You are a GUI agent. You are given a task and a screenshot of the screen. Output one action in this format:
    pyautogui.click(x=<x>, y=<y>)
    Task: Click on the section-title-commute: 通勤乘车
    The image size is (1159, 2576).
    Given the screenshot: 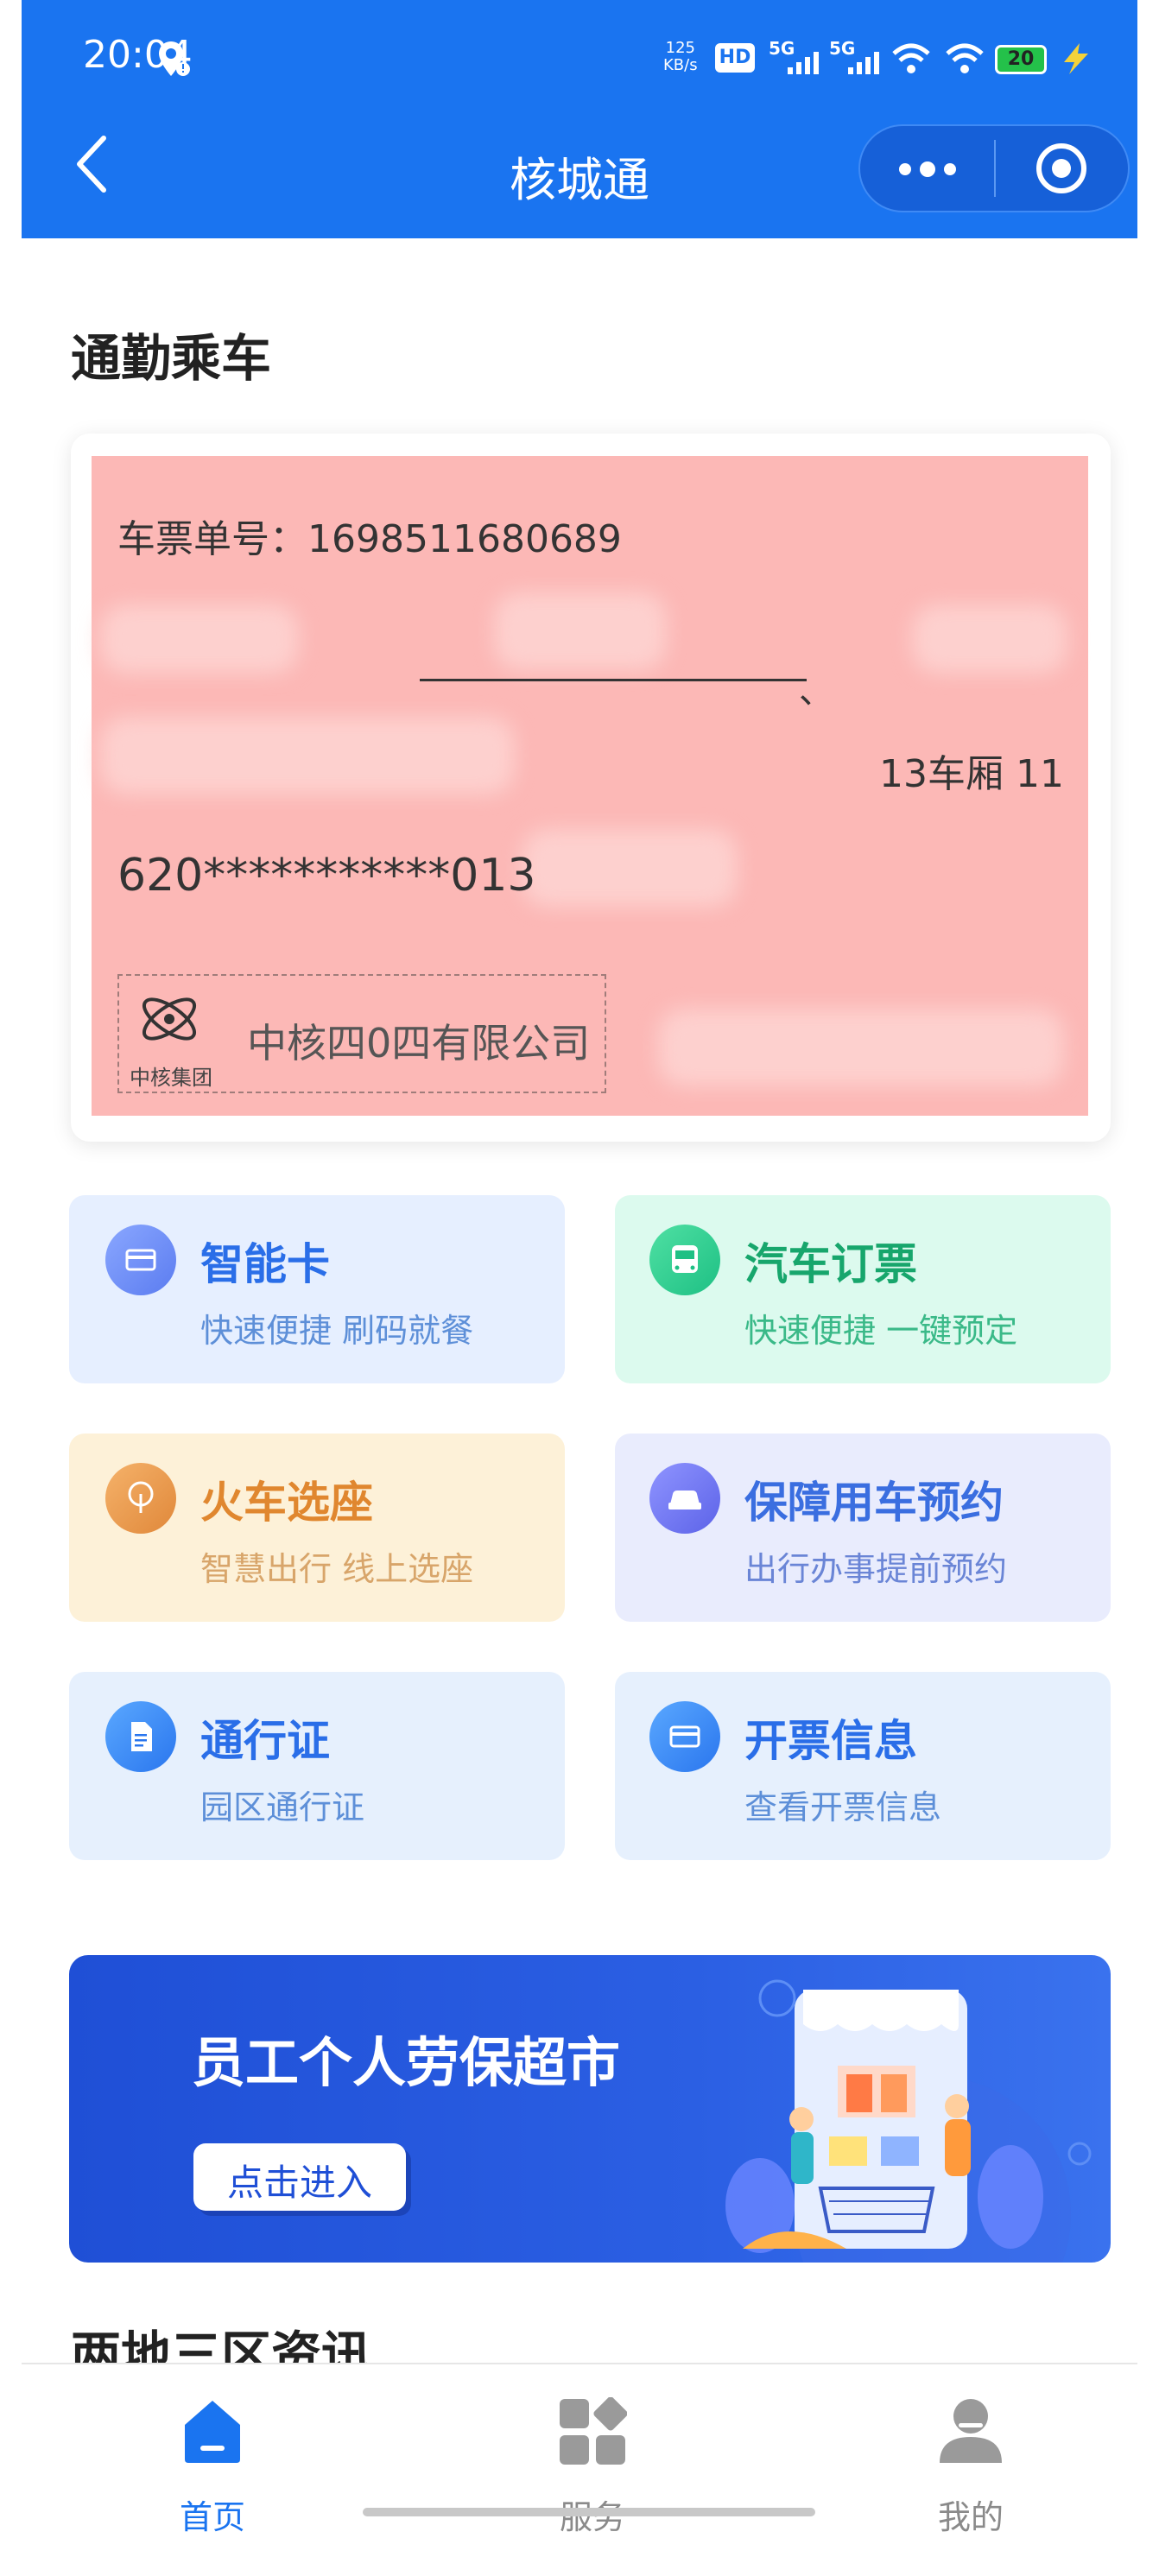 What is the action you would take?
    pyautogui.click(x=172, y=358)
    